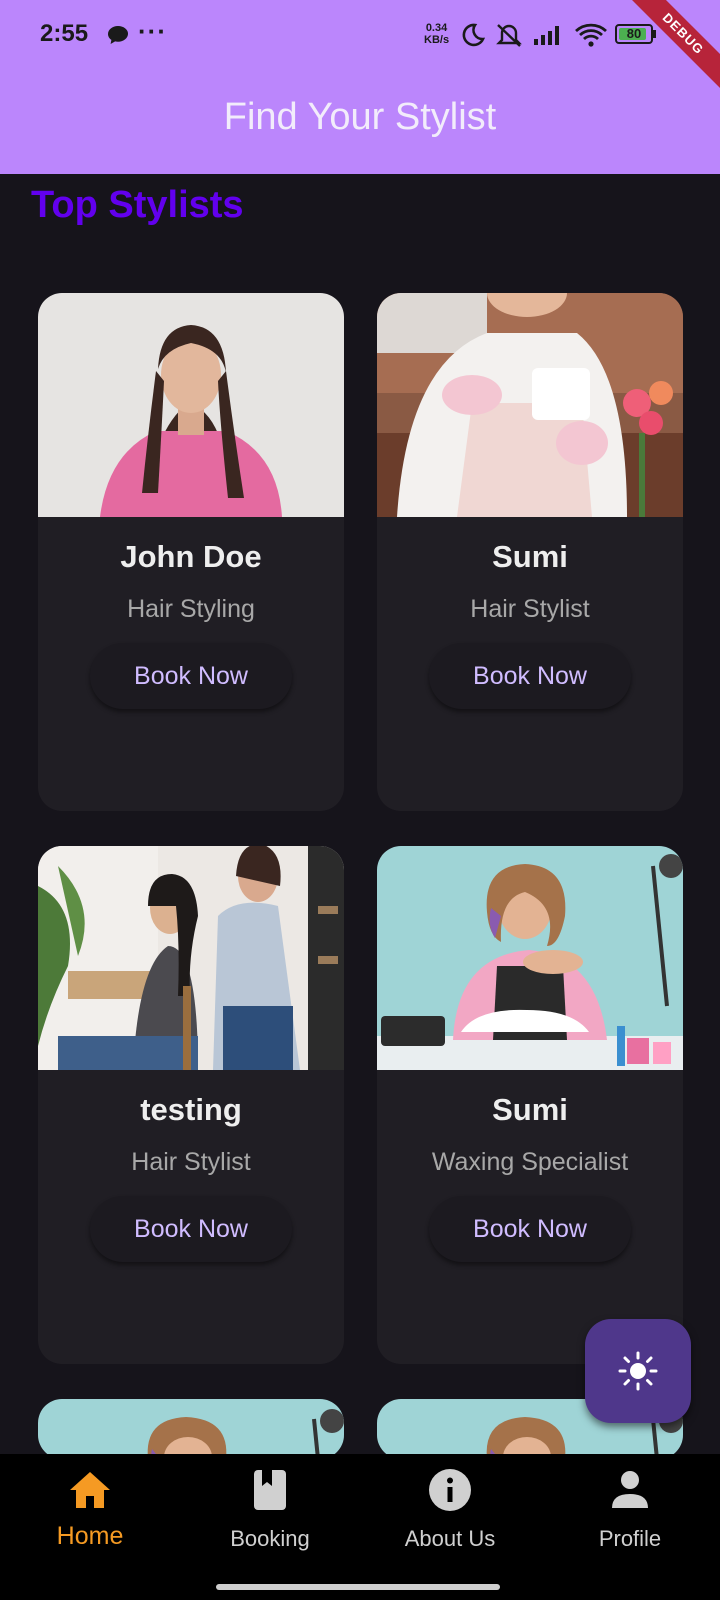  Describe the element at coordinates (591, 37) in the screenshot. I see `wifi-icon` at that location.